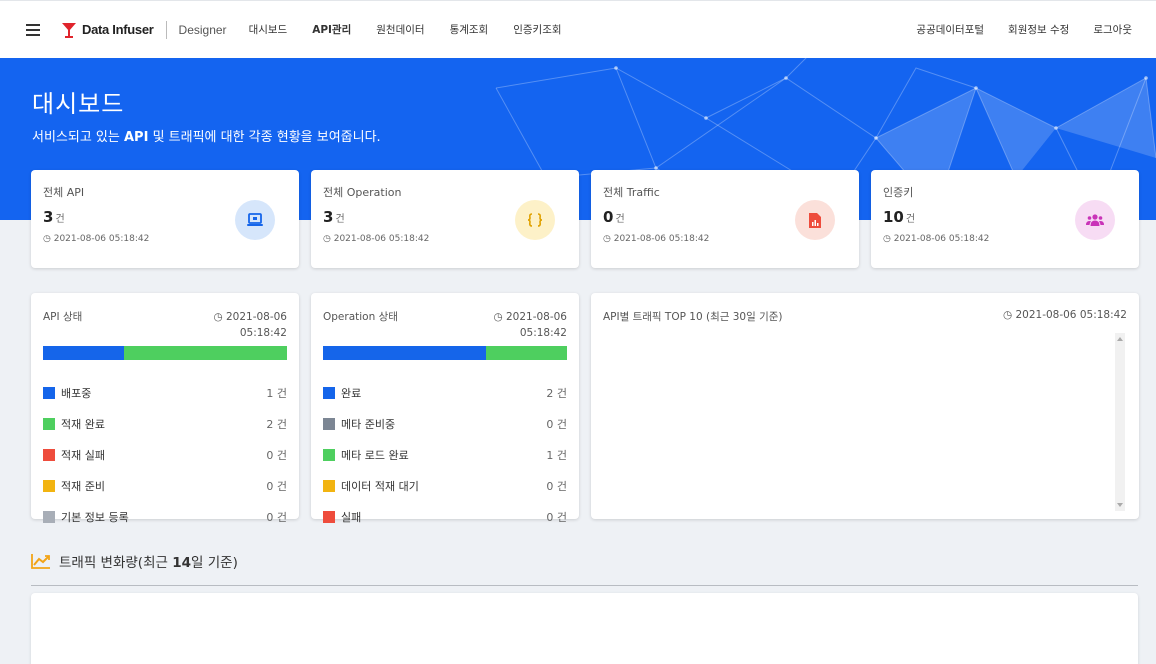 The width and height of the screenshot is (1156, 664). What do you see at coordinates (1038, 29) in the screenshot?
I see `nav-edit-profile: 회원정보 수정` at bounding box center [1038, 29].